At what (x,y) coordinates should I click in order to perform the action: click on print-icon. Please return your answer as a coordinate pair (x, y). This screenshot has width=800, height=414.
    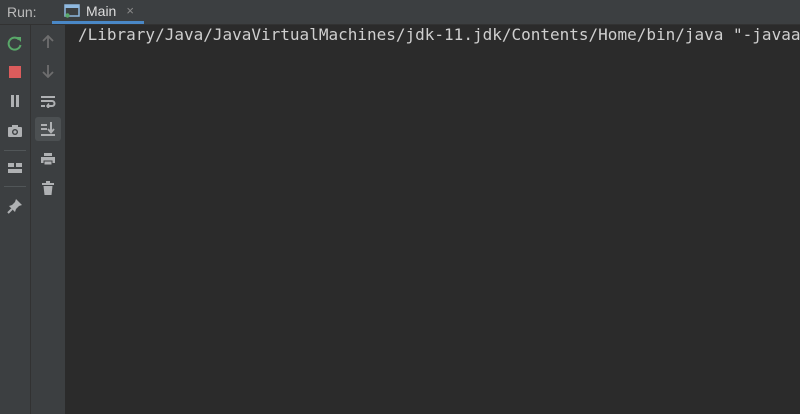
    Looking at the image, I should click on (48, 159).